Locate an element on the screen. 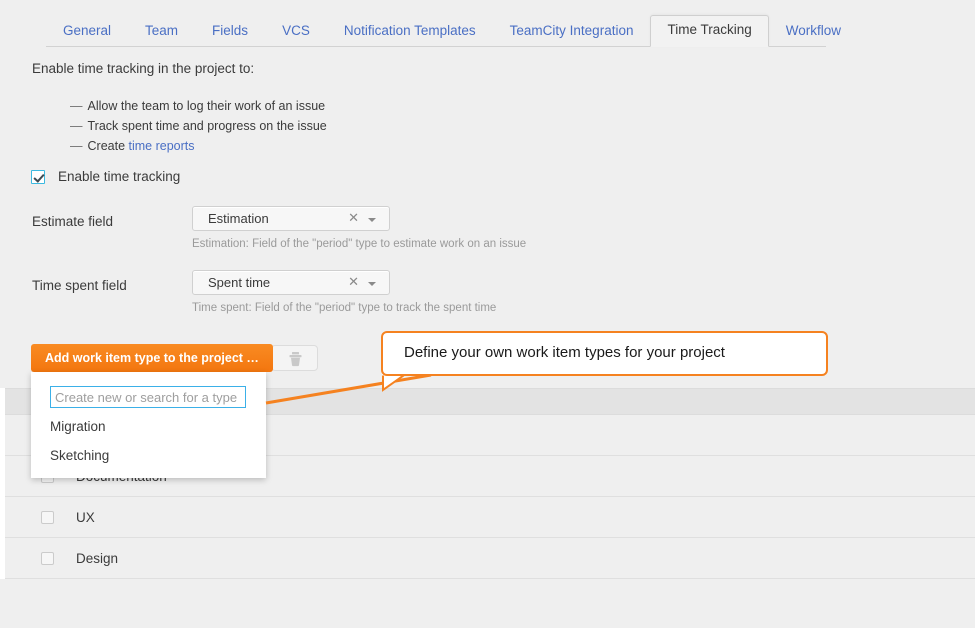 This screenshot has height=628, width=975. tab-vcs: VCS is located at coordinates (296, 31).